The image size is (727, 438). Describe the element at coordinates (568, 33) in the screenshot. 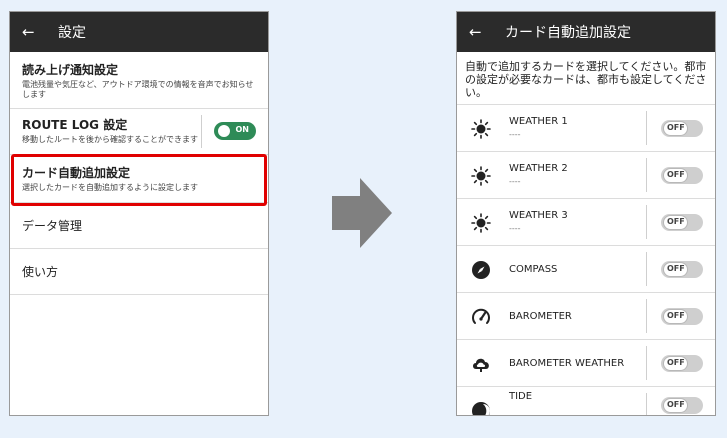

I see `screen-title: カード自動追加設定` at that location.